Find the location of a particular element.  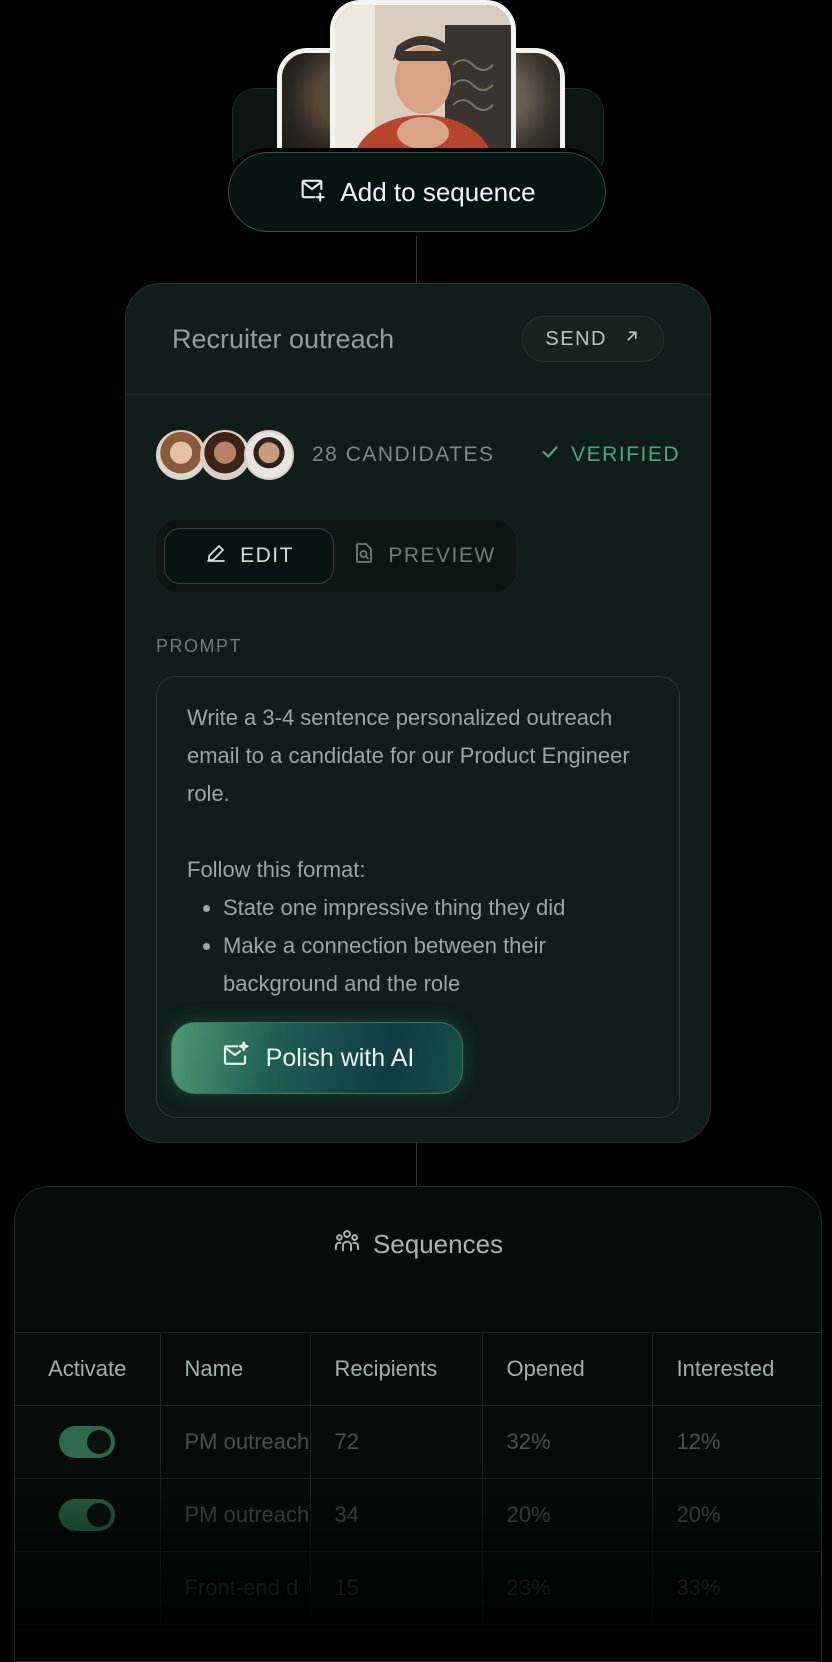

send-label: SEND is located at coordinates (576, 338).